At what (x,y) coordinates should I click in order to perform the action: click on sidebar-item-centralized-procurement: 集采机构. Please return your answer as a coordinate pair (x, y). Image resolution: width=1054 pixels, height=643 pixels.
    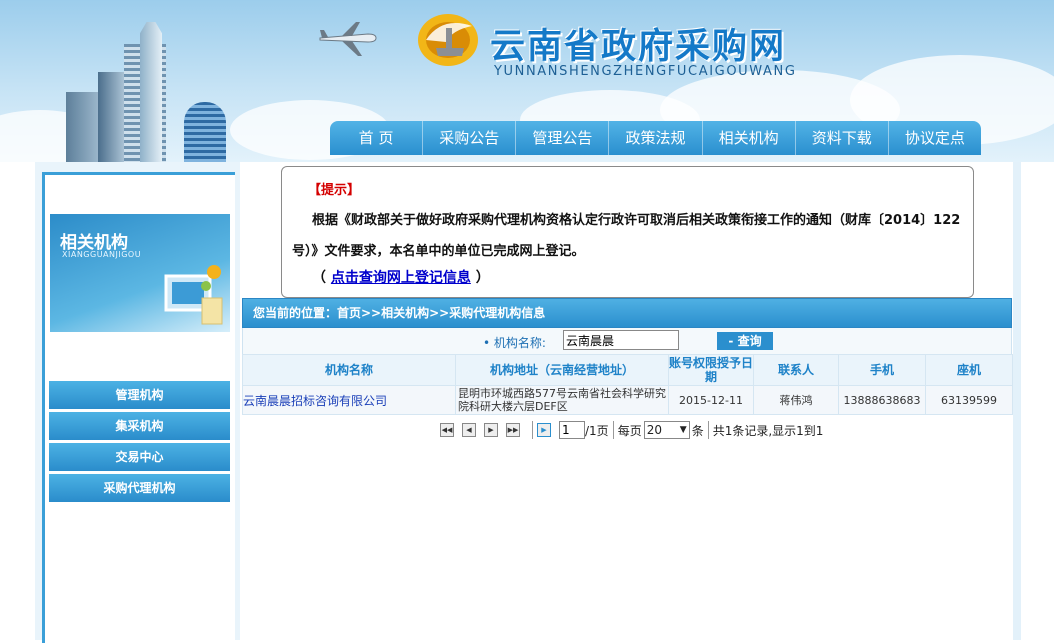
    Looking at the image, I should click on (139, 426).